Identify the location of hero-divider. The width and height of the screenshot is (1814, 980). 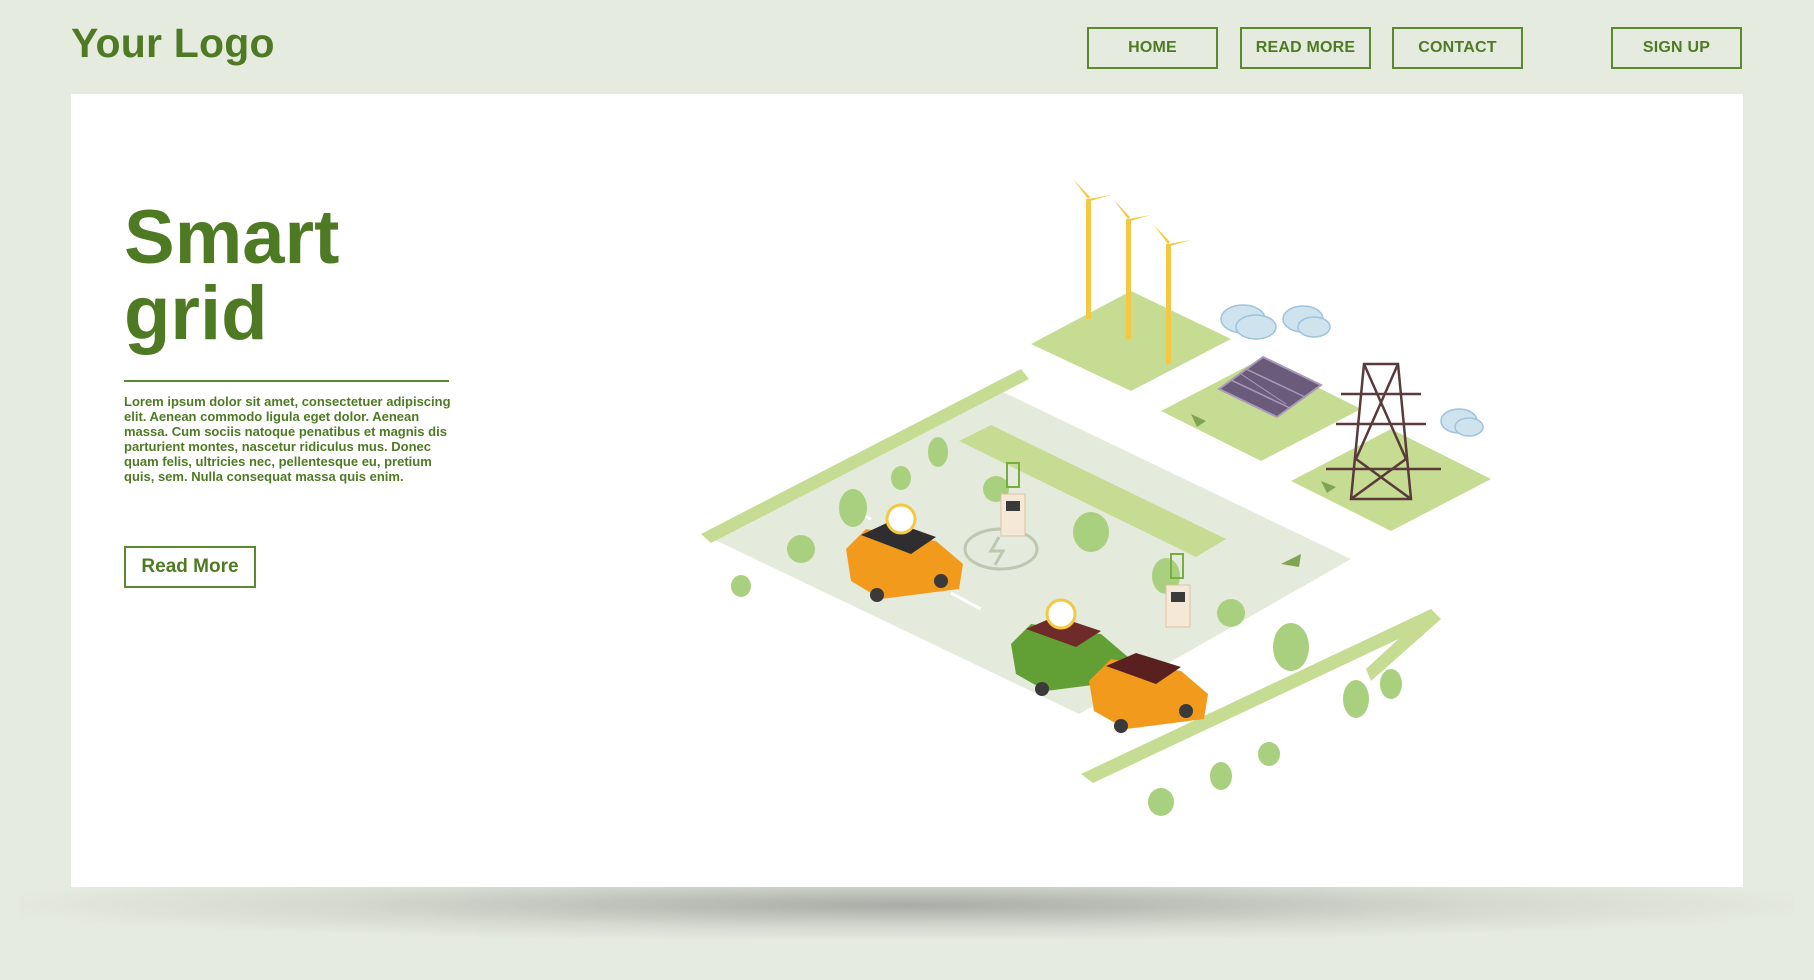
(286, 381).